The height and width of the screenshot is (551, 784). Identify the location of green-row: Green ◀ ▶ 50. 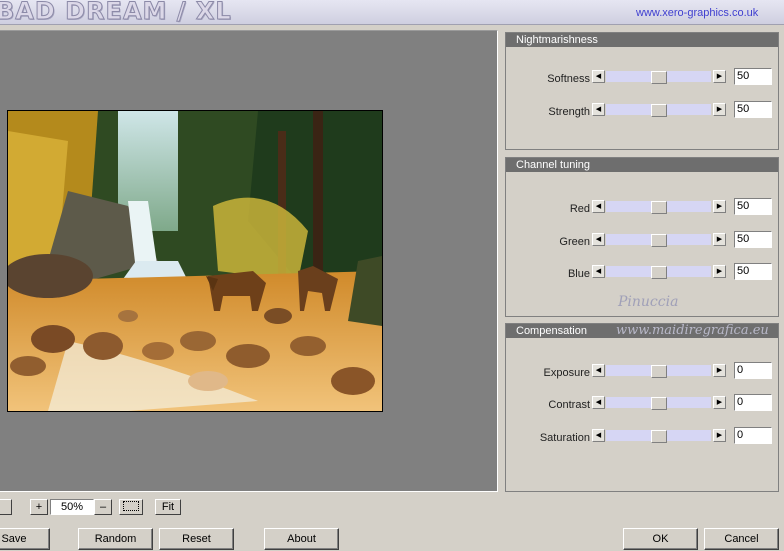
(642, 242).